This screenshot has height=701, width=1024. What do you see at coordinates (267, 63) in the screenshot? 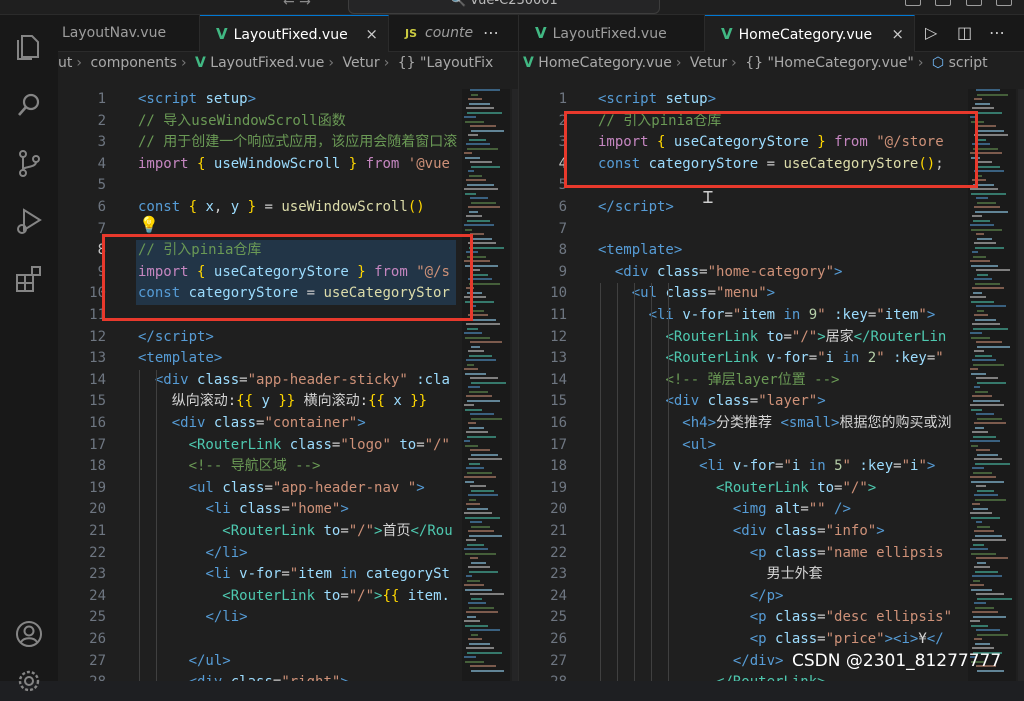
I see `breadcrumb-item: LayoutFixed.vue` at bounding box center [267, 63].